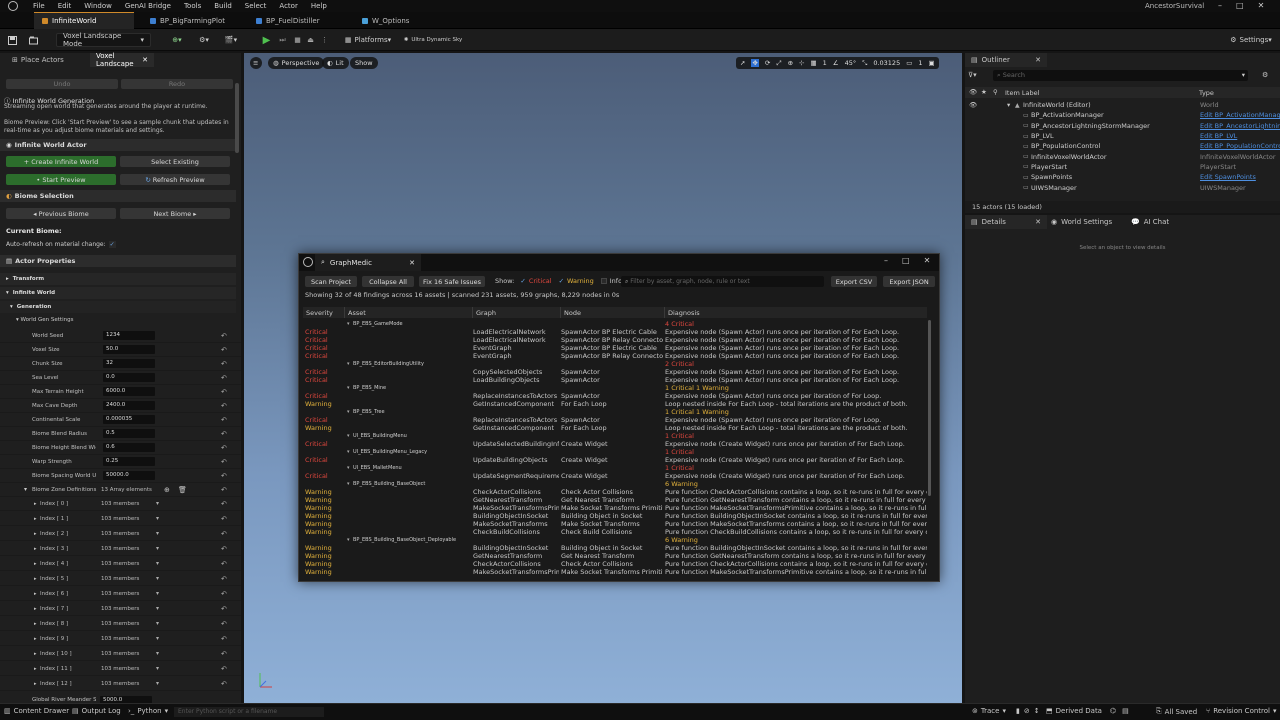  Describe the element at coordinates (98, 6) in the screenshot. I see `menu-window: Window` at that location.